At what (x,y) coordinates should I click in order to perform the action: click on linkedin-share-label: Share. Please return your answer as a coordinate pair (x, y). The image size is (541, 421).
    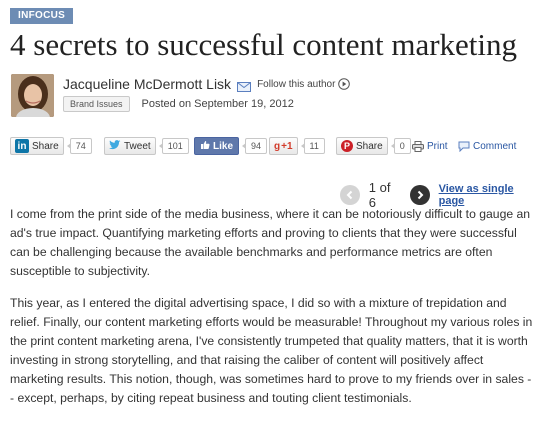
    Looking at the image, I should click on (45, 146).